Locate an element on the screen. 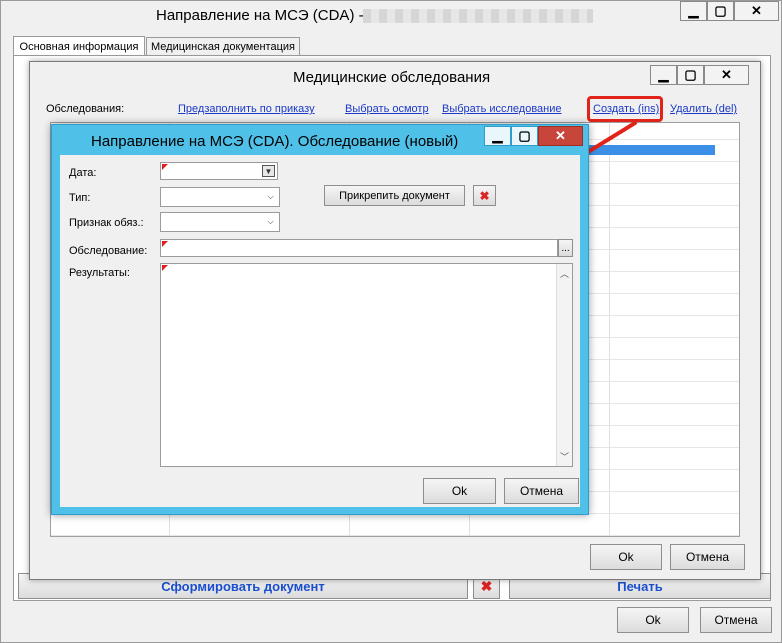 The height and width of the screenshot is (643, 782). dialog-ok-button: Ok is located at coordinates (459, 491).